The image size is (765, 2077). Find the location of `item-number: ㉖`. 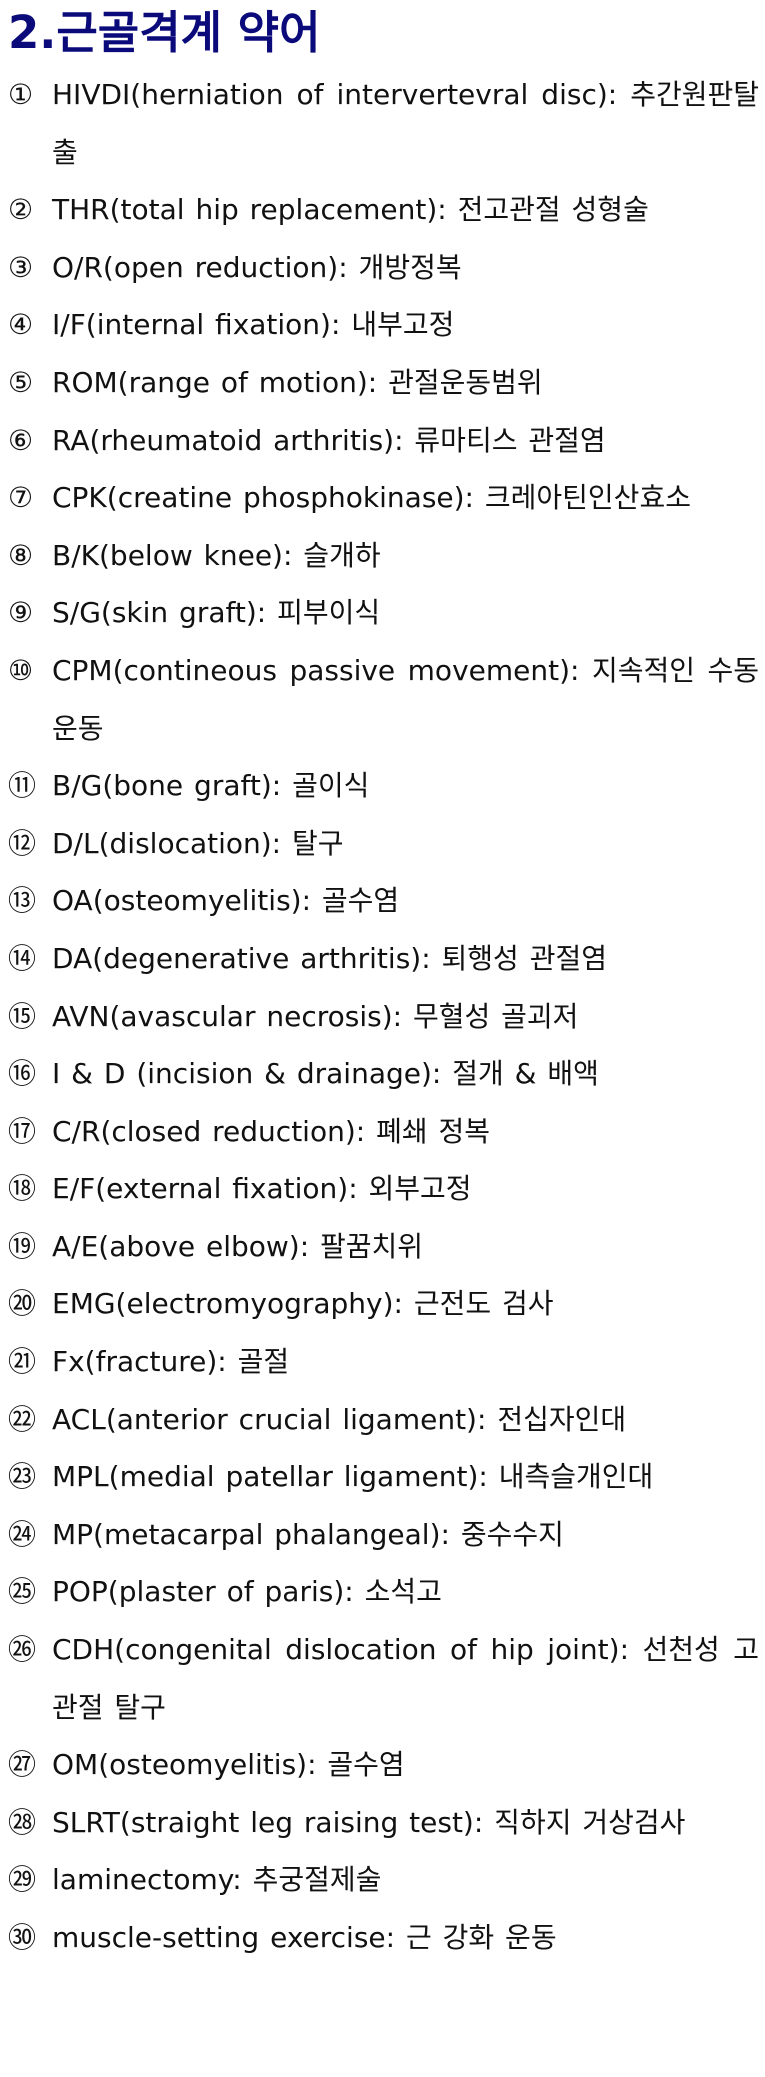

item-number: ㉖ is located at coordinates (22, 1650).